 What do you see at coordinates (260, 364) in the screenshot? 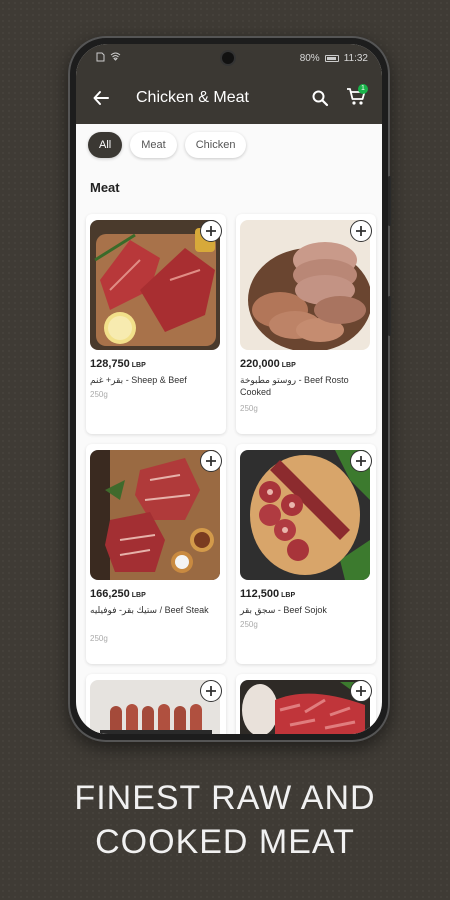
I see `price-value: 220,000` at bounding box center [260, 364].